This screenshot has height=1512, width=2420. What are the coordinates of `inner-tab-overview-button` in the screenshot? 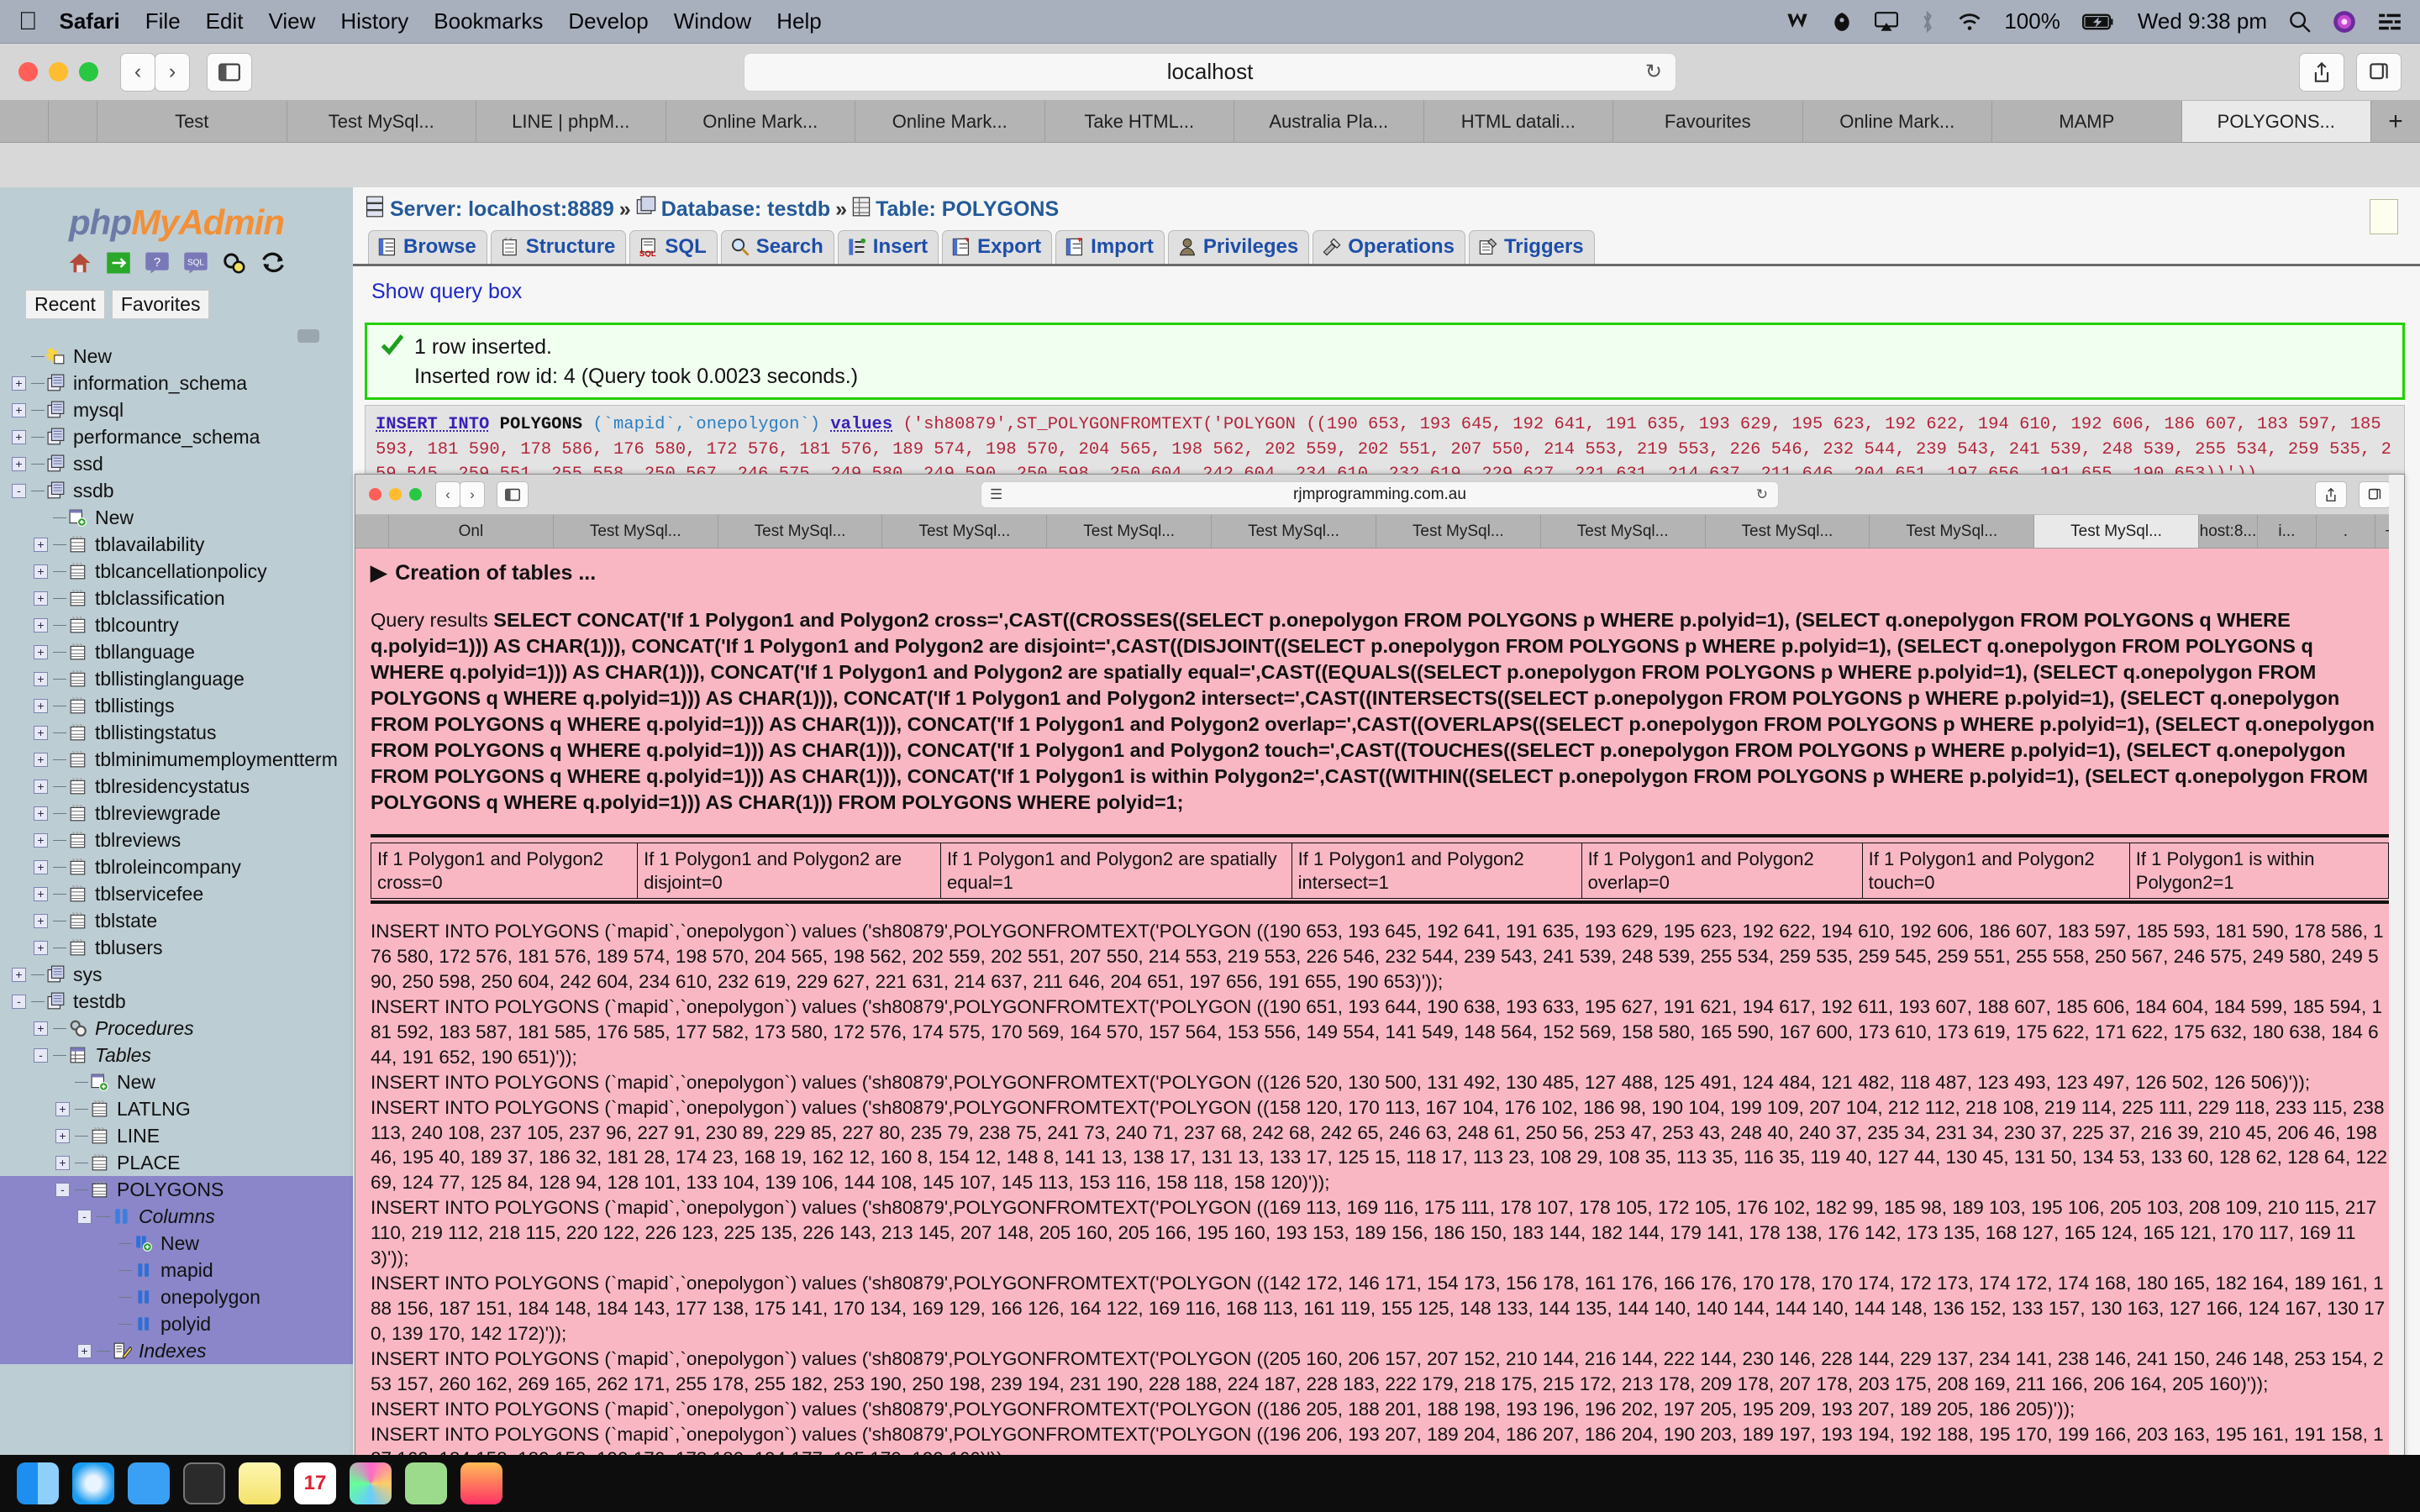 It's located at (2375, 494).